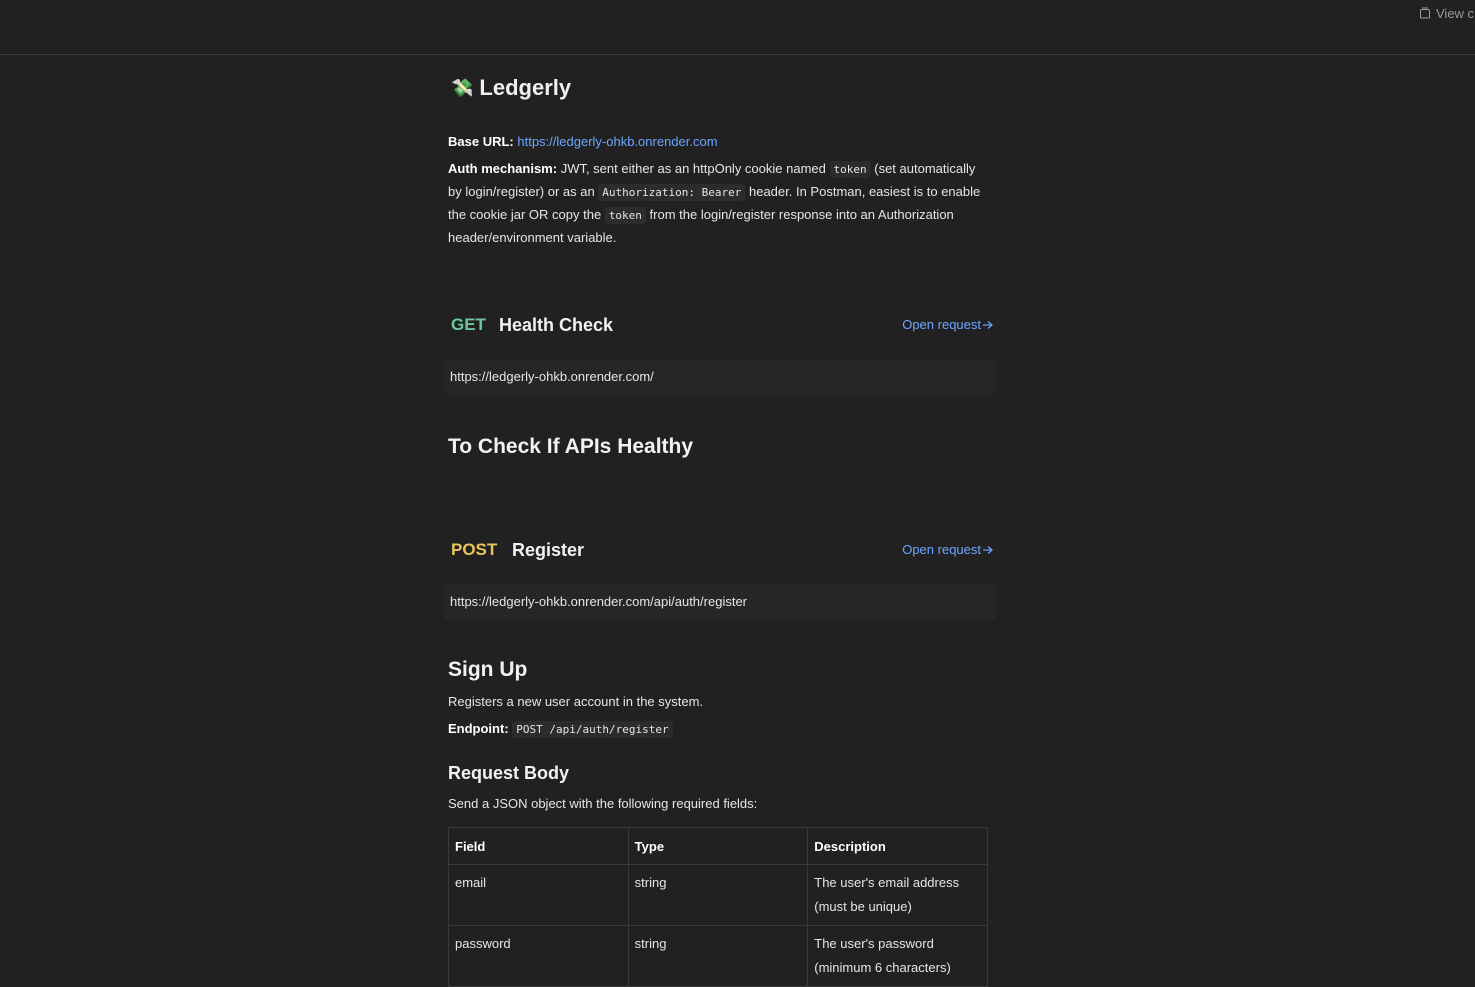 This screenshot has height=987, width=1475. I want to click on table-header-row: Field Type Description, so click(718, 846).